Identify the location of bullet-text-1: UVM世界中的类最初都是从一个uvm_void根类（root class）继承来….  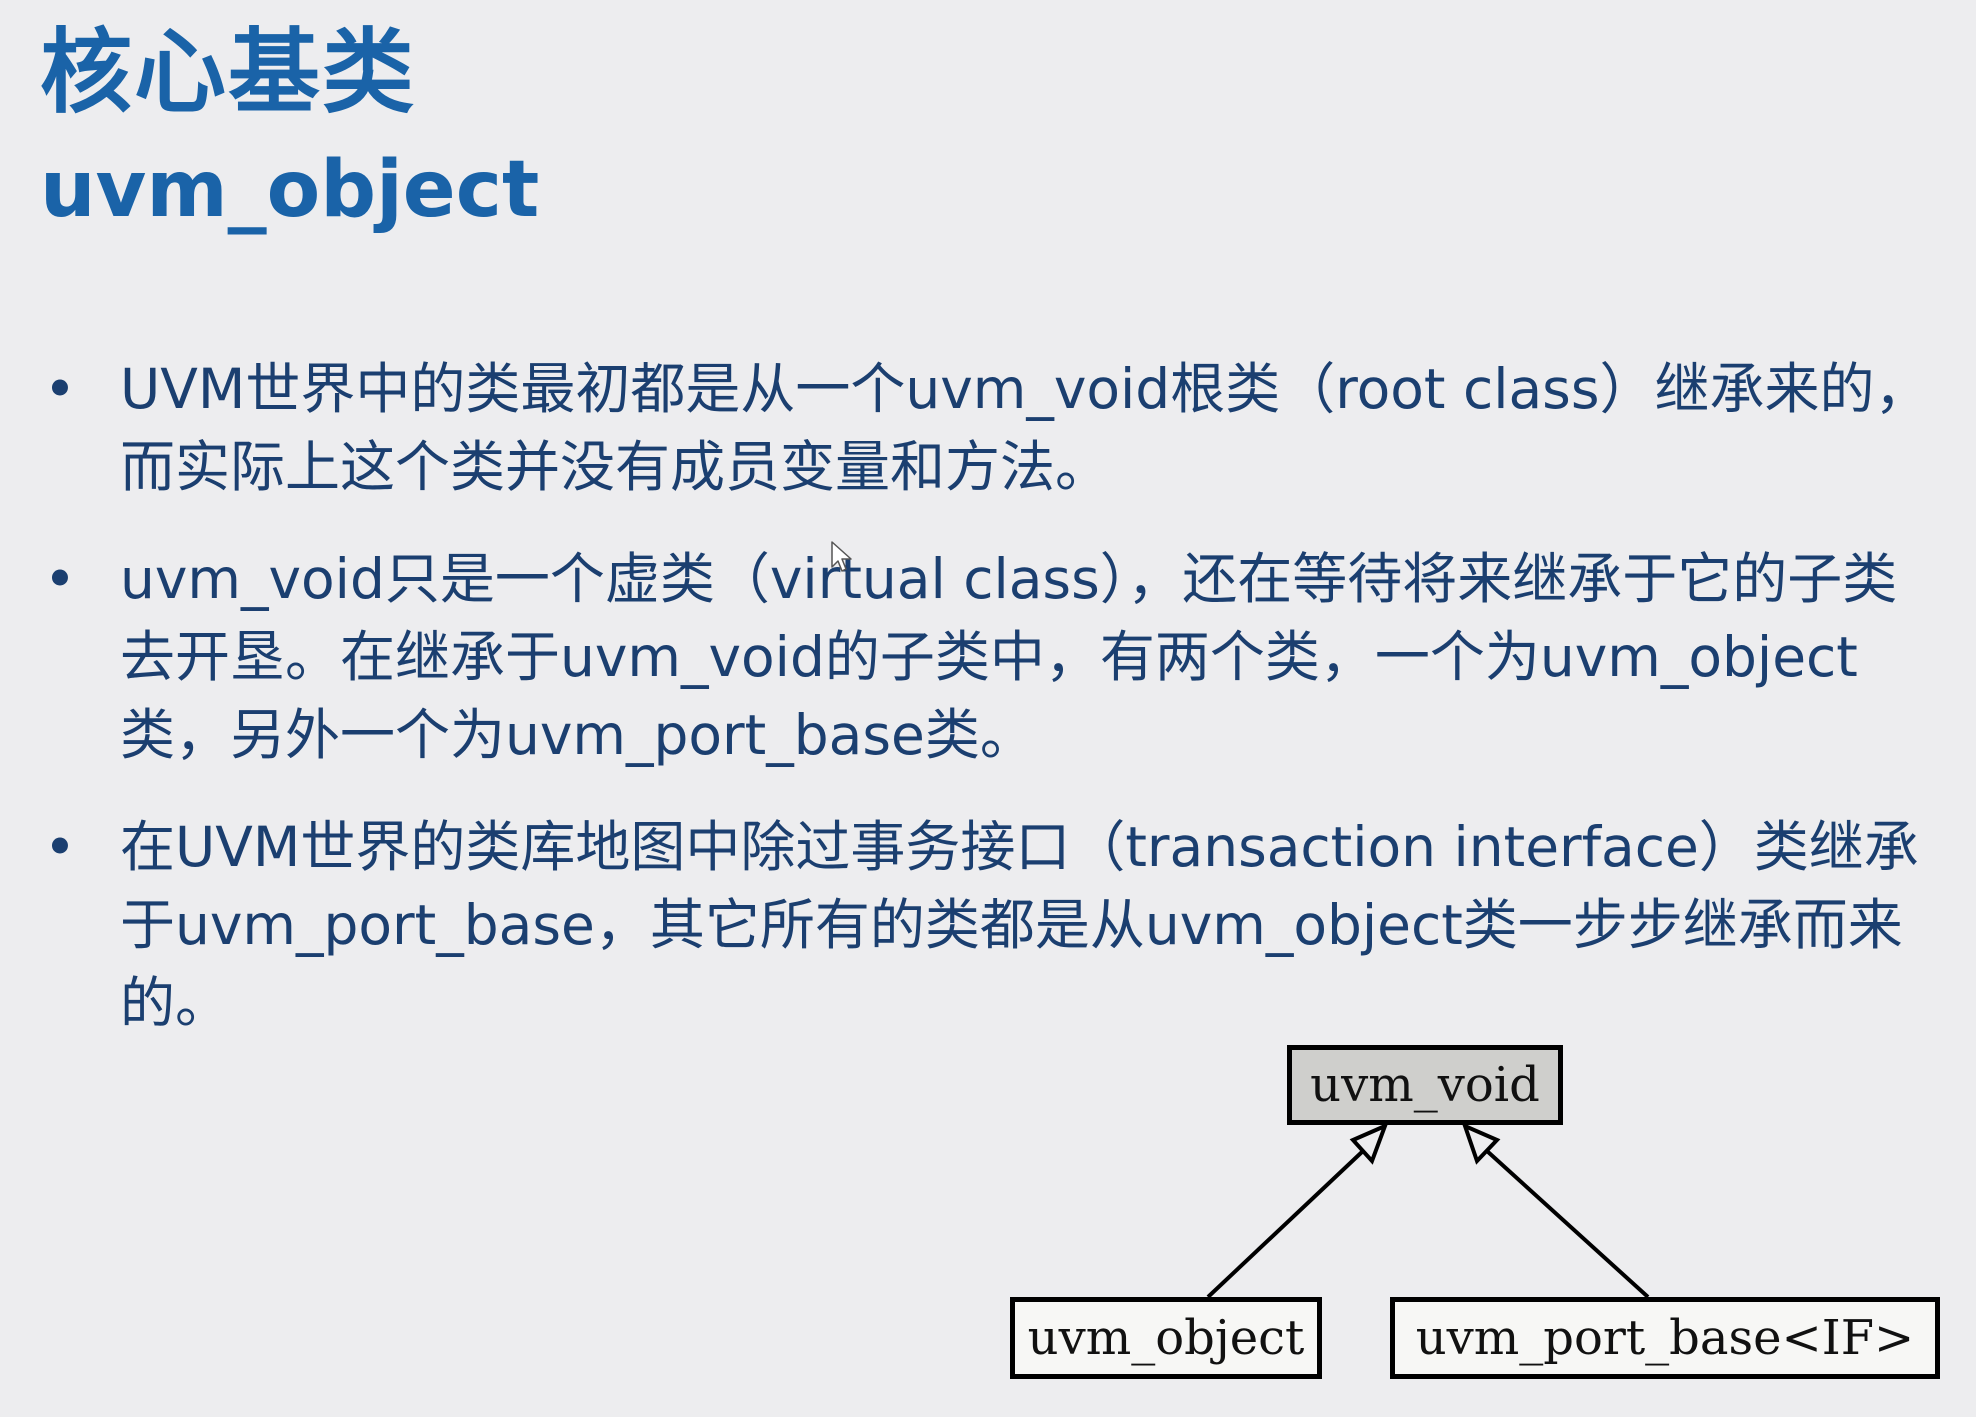
(1025, 428).